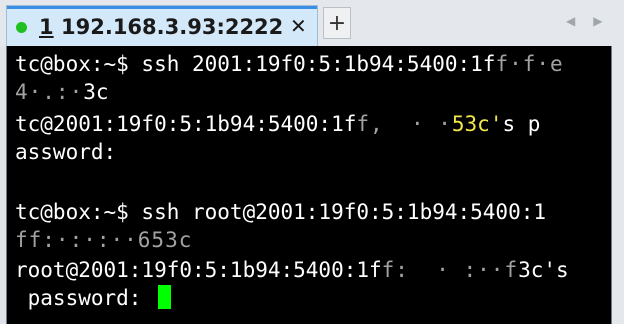 The height and width of the screenshot is (324, 624). I want to click on tab-session: 1 192.168.3.93:2222 ✕, so click(162, 25).